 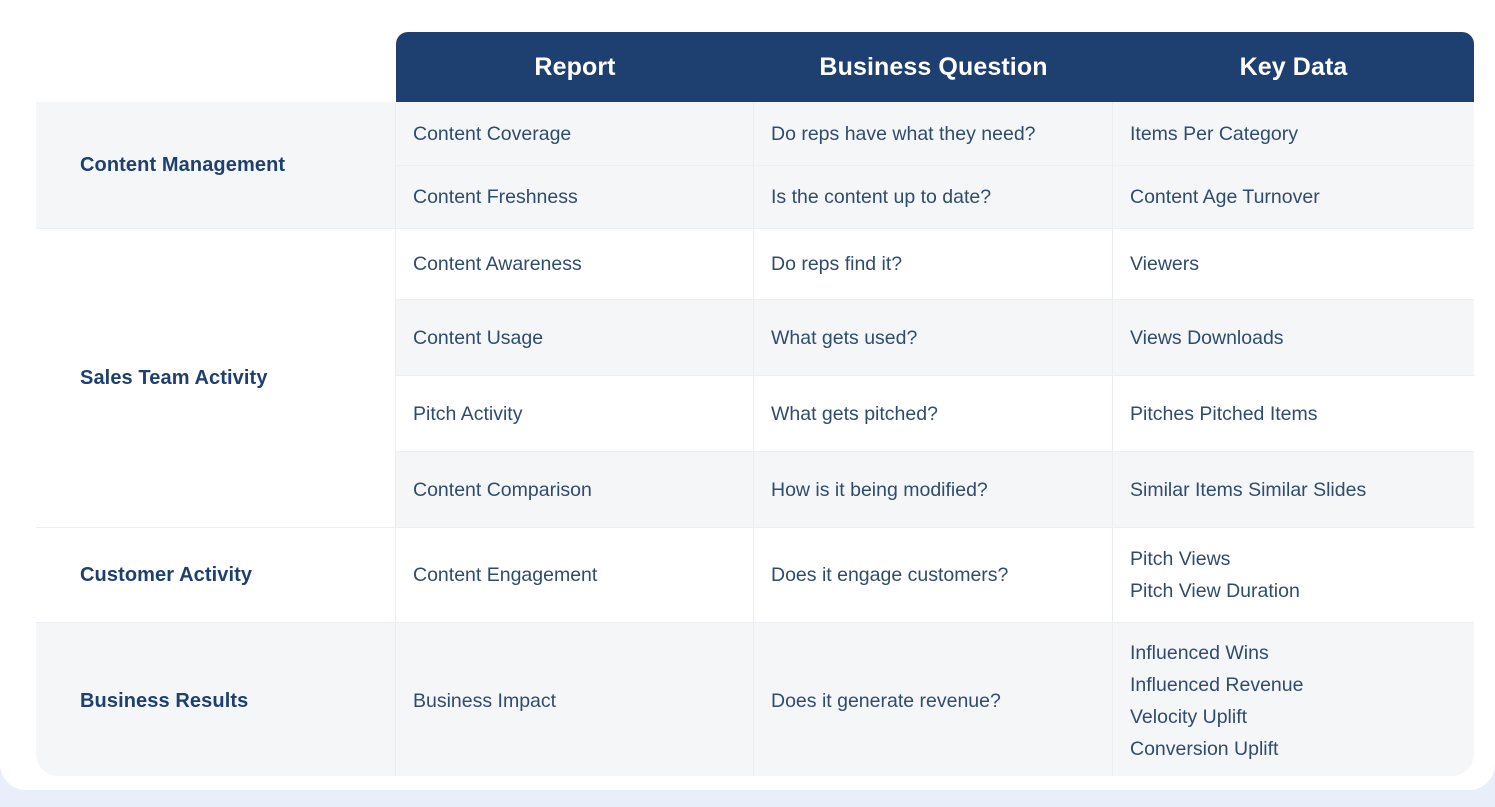 I want to click on group-label: Sales Team Activity, so click(x=216, y=378).